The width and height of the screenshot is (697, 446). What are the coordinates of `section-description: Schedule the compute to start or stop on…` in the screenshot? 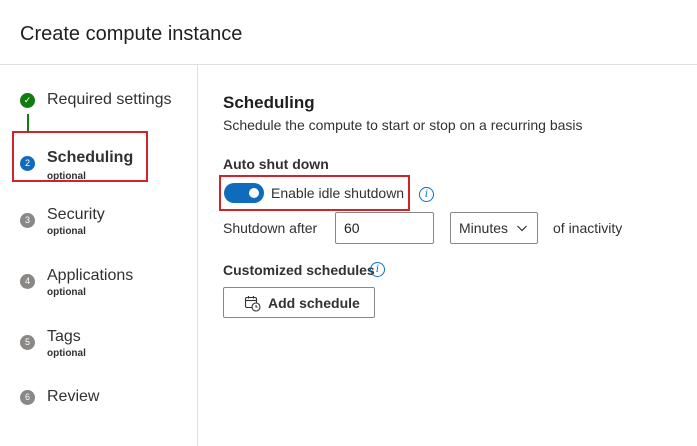 It's located at (403, 125).